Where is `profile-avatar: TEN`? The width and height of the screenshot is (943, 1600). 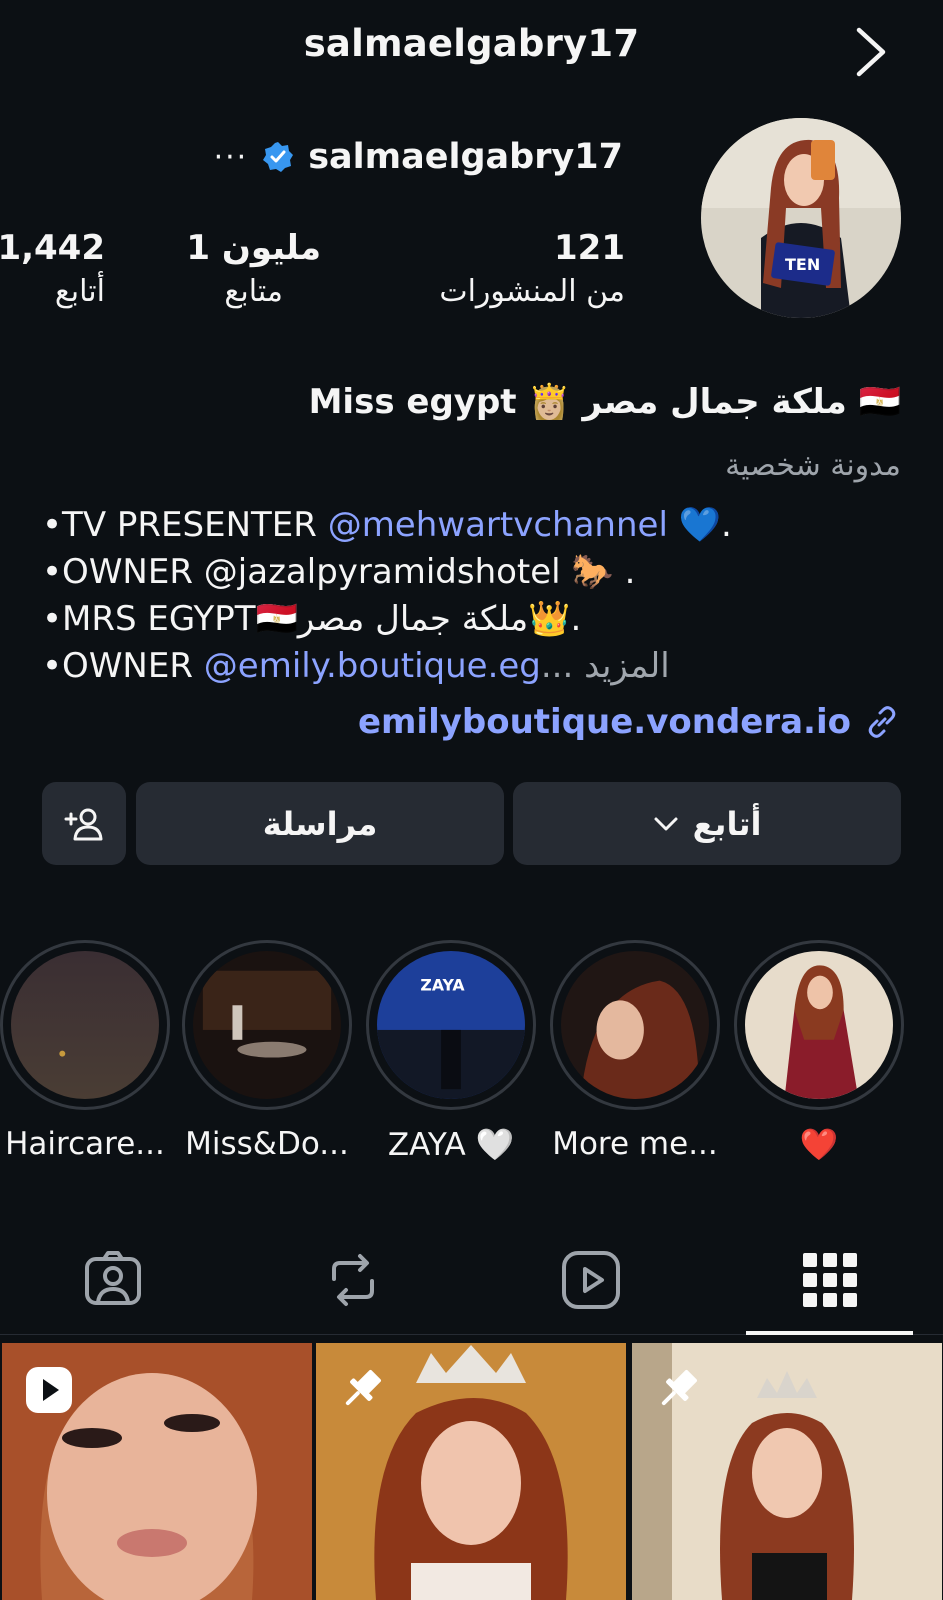 profile-avatar: TEN is located at coordinates (801, 218).